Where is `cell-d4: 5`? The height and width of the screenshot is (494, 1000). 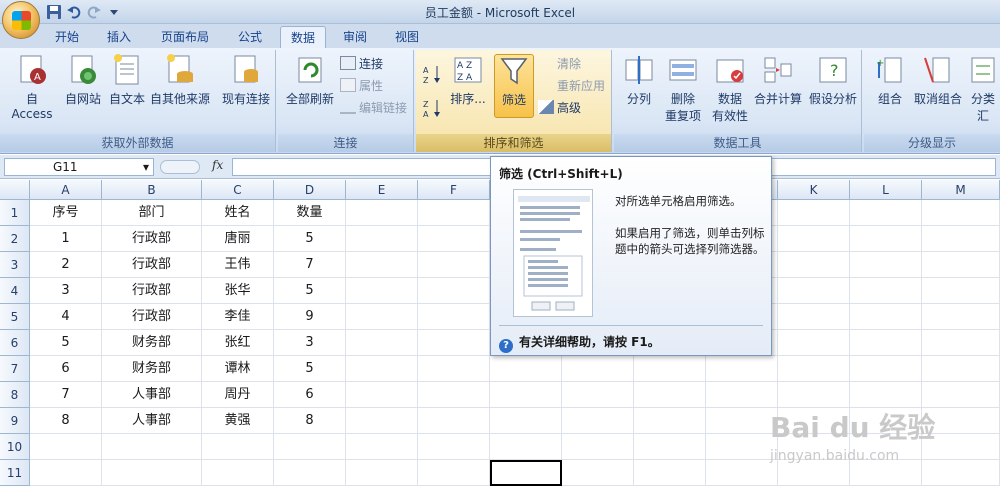 cell-d4: 5 is located at coordinates (310, 291).